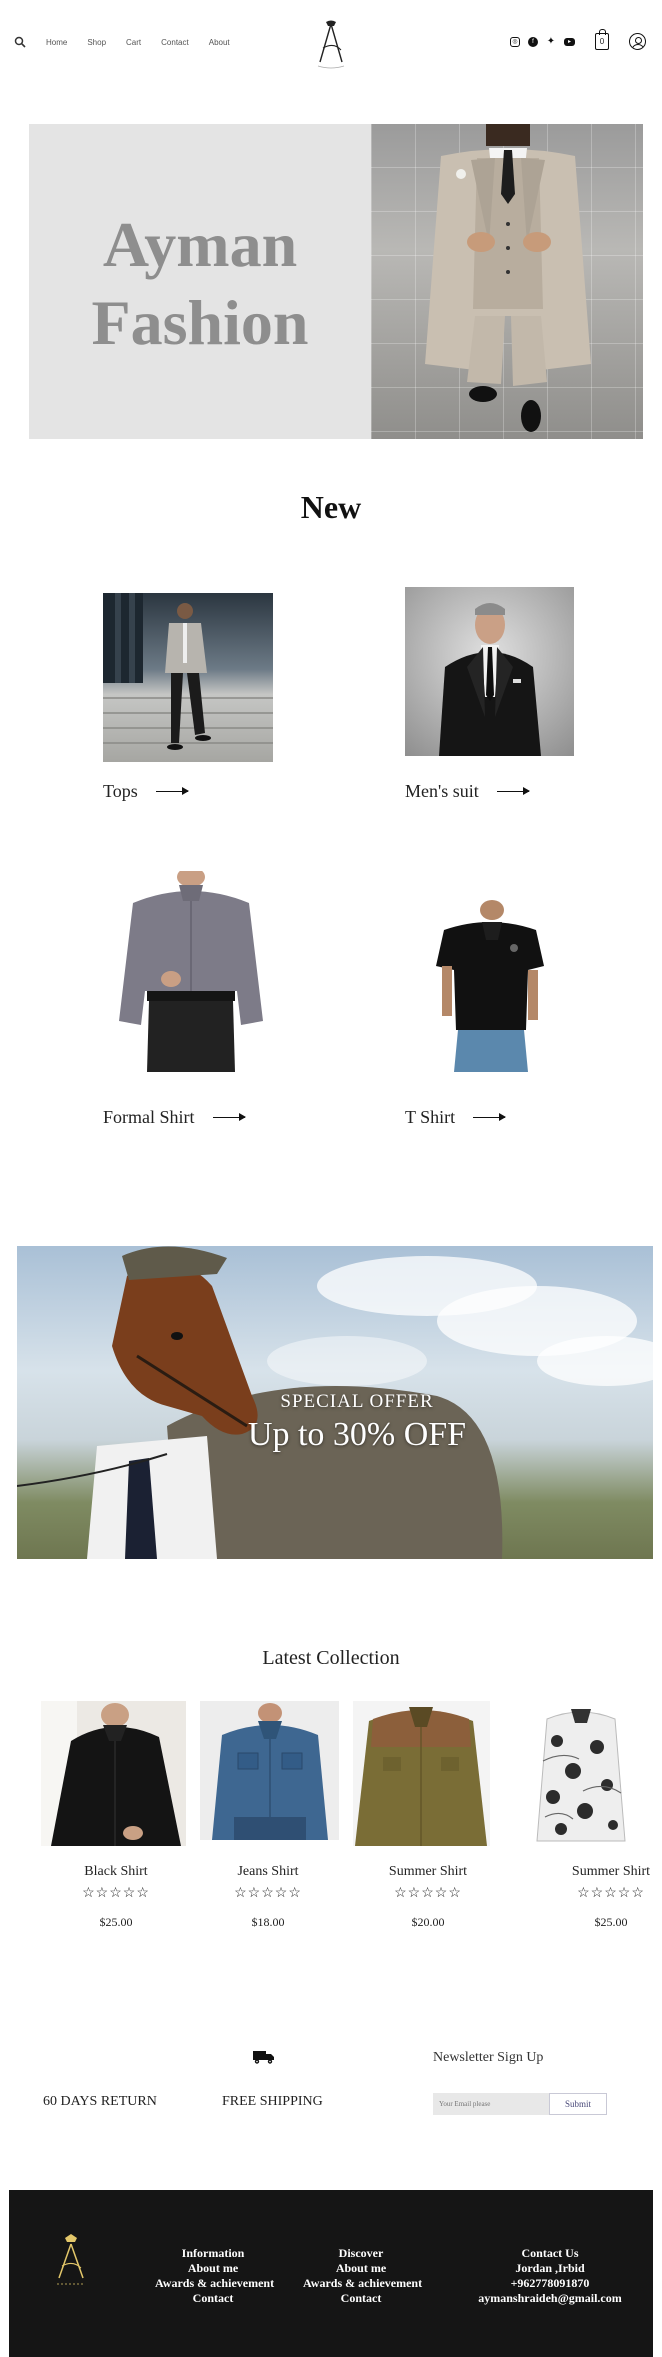 This screenshot has height=2357, width=662. Describe the element at coordinates (550, 2283) in the screenshot. I see `footer-phone: +962778091870` at that location.